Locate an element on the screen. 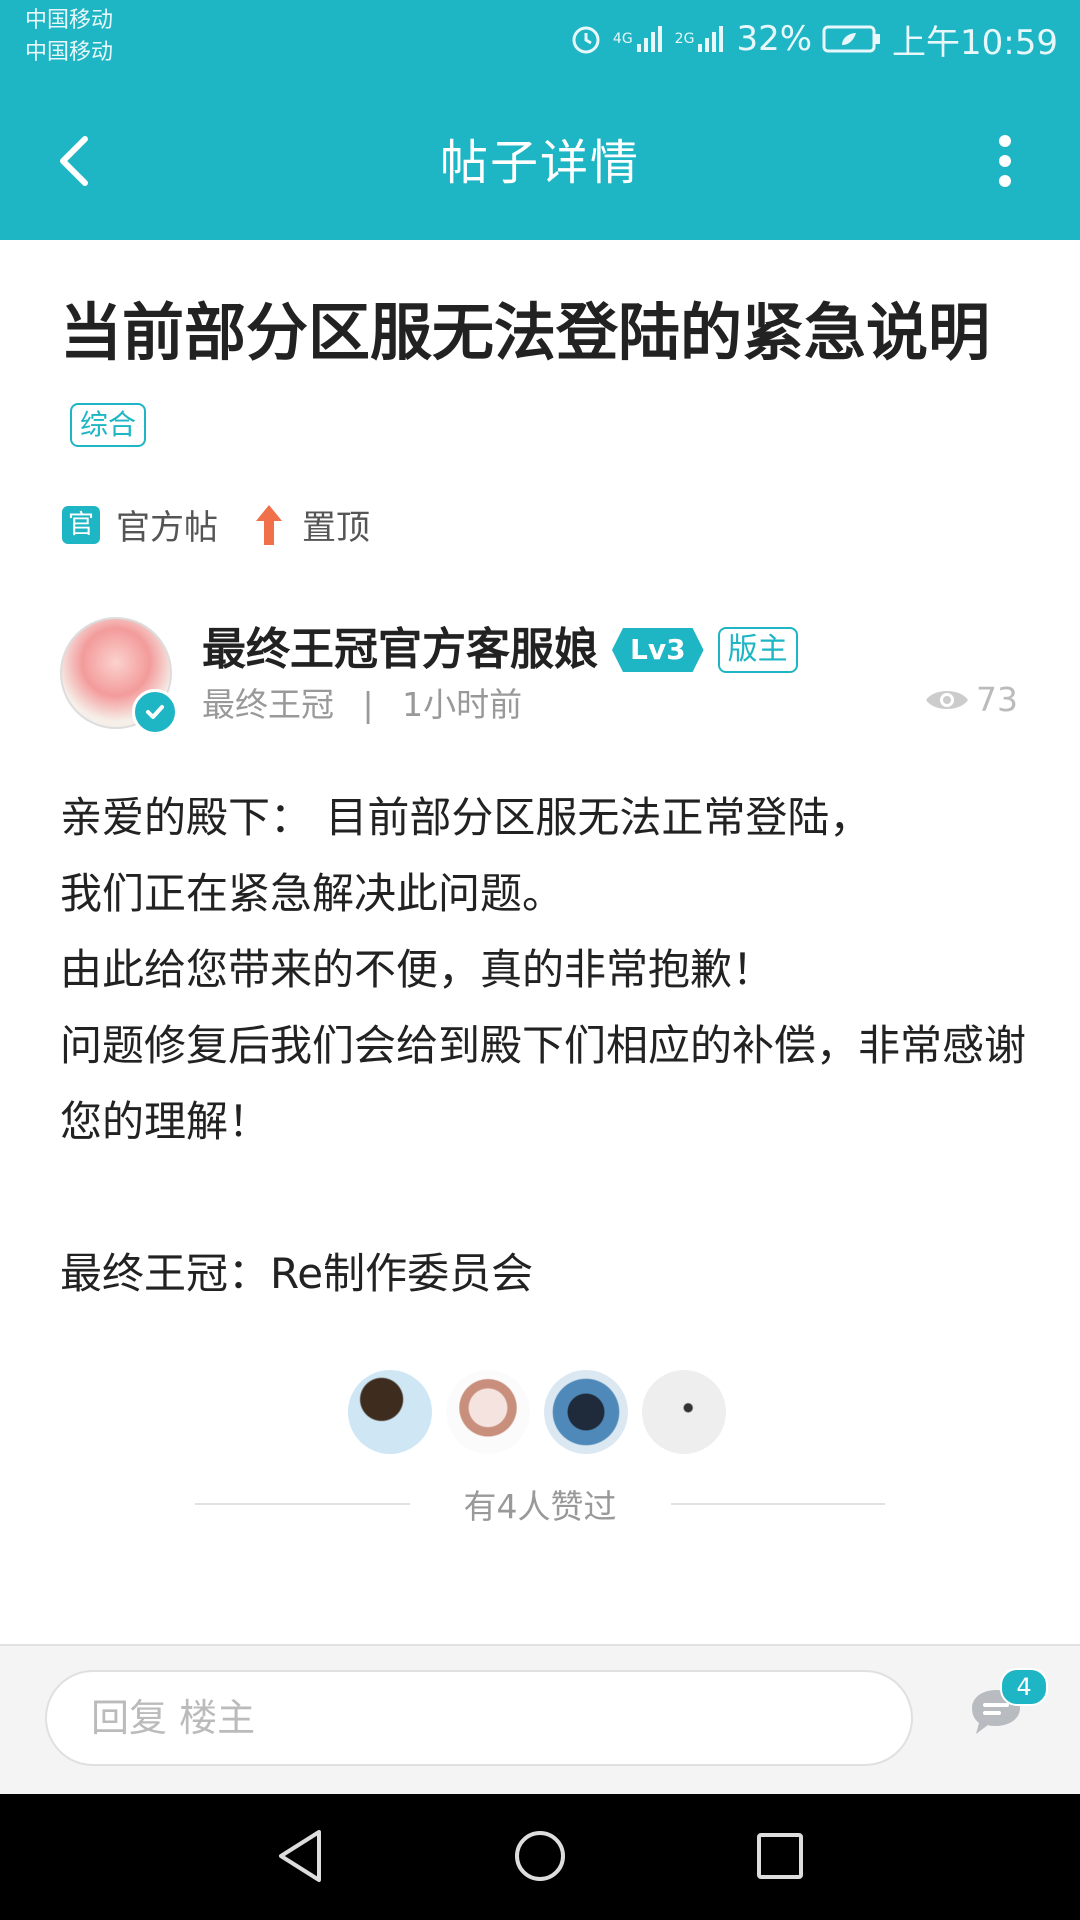  system-nav-bar is located at coordinates (540, 1857).